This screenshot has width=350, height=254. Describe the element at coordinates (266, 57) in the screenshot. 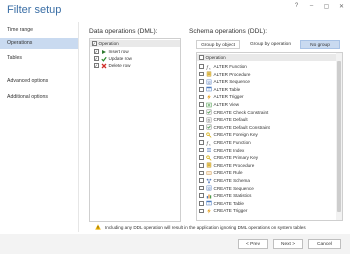

I see `ddl-header-row: Operation` at that location.